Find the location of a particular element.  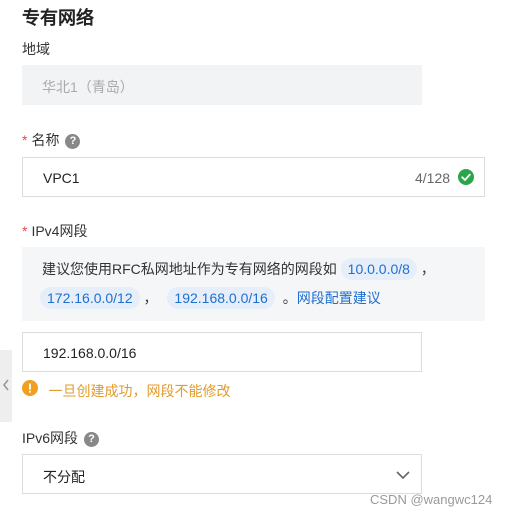

name-label-row: * 名称? is located at coordinates (51, 140).